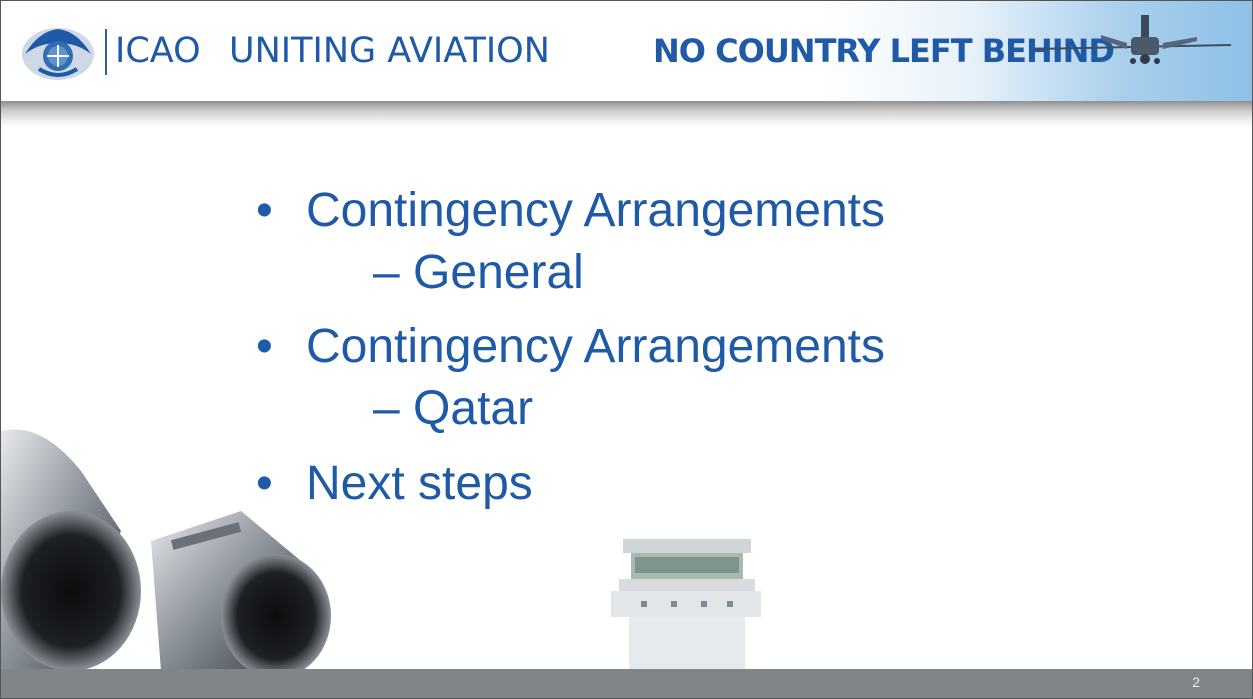 The image size is (1253, 699). I want to click on slide-footer: 2, so click(626, 683).